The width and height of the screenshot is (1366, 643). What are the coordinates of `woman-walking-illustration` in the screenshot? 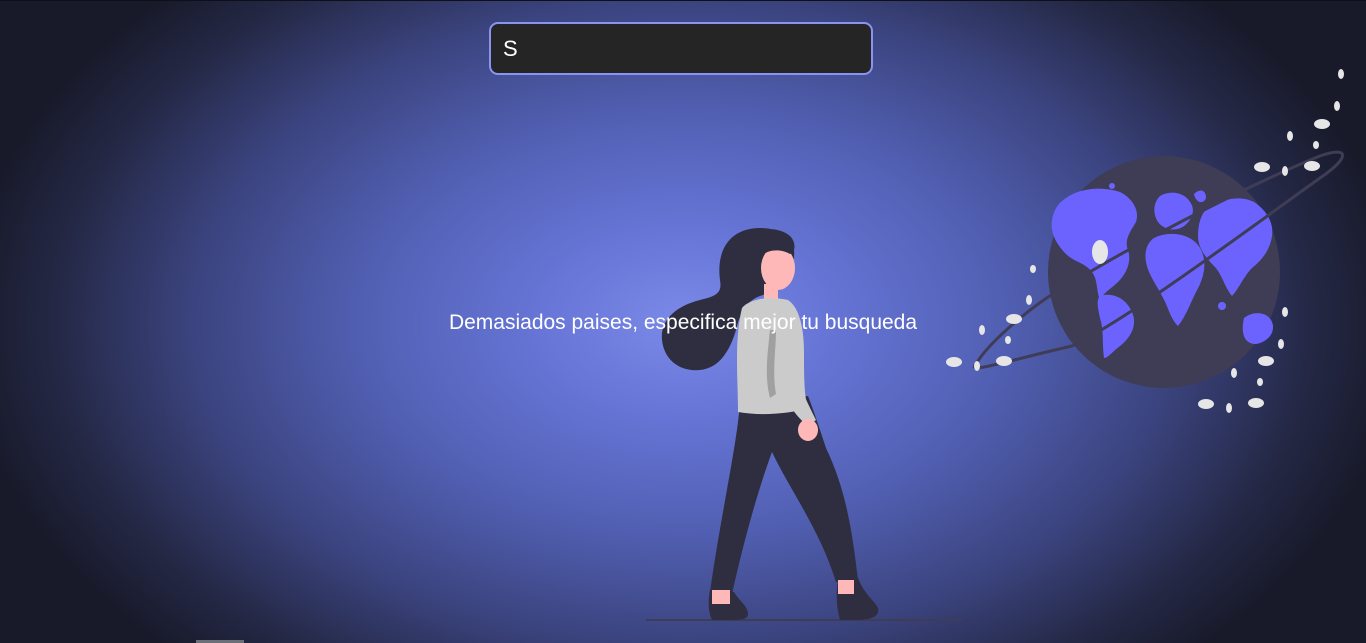 It's located at (804, 424).